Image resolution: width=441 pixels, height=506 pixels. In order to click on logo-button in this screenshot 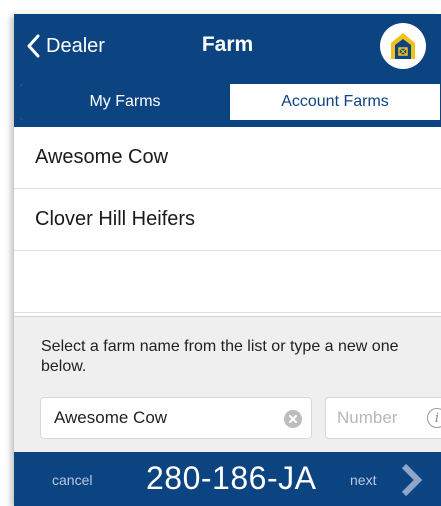, I will do `click(403, 46)`.